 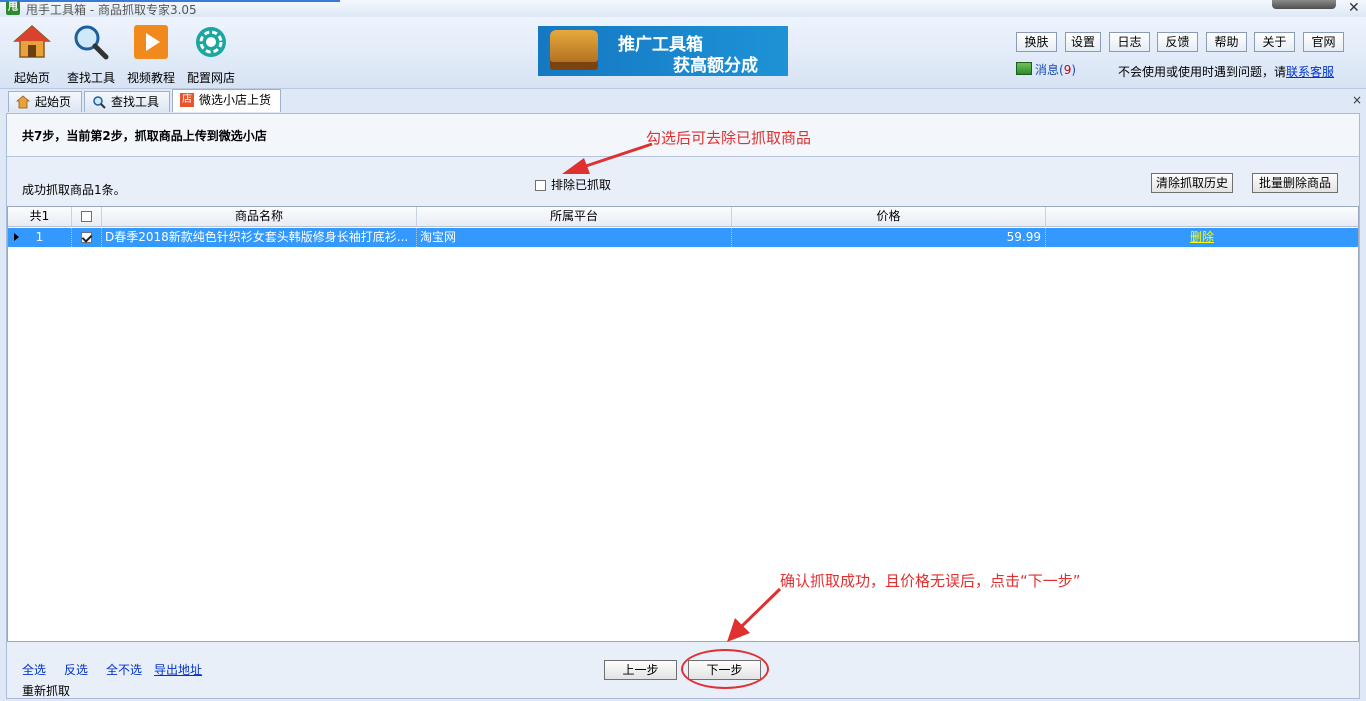 I want to click on tab-start-page-label: 起始页, so click(x=53, y=102).